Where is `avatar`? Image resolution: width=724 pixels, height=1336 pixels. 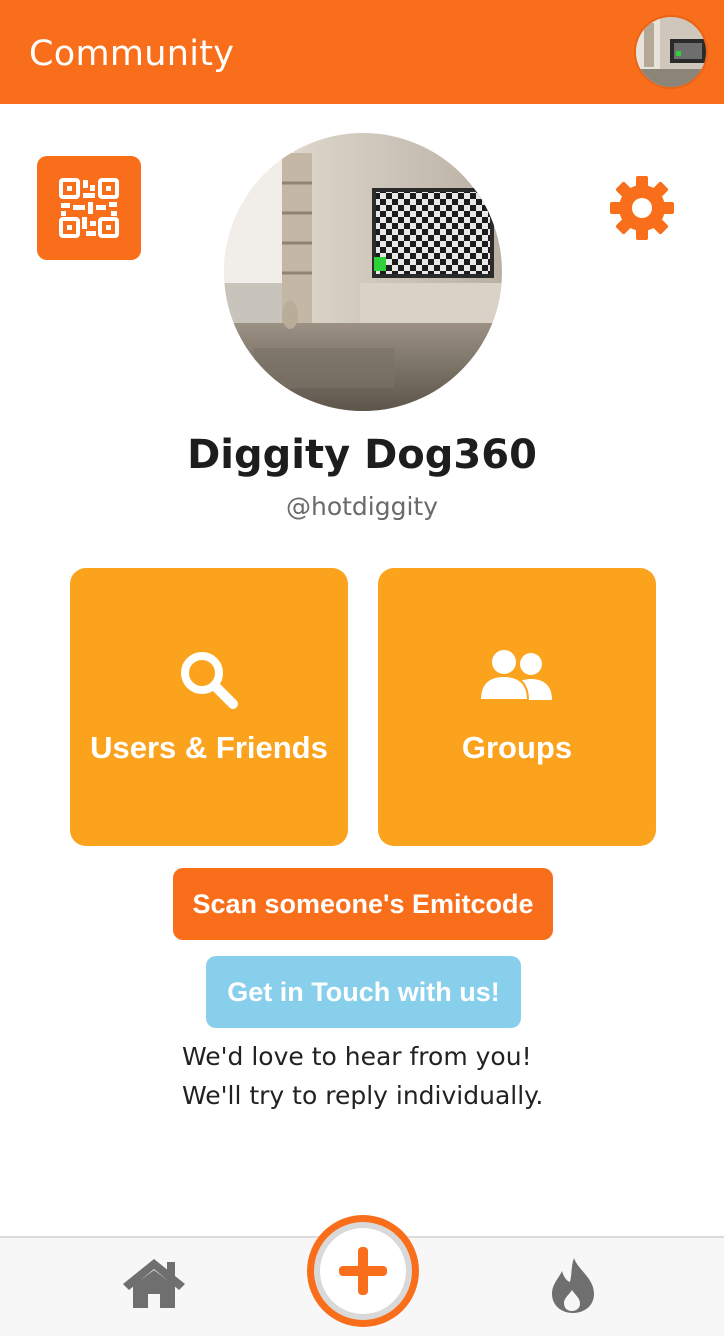 avatar is located at coordinates (671, 52).